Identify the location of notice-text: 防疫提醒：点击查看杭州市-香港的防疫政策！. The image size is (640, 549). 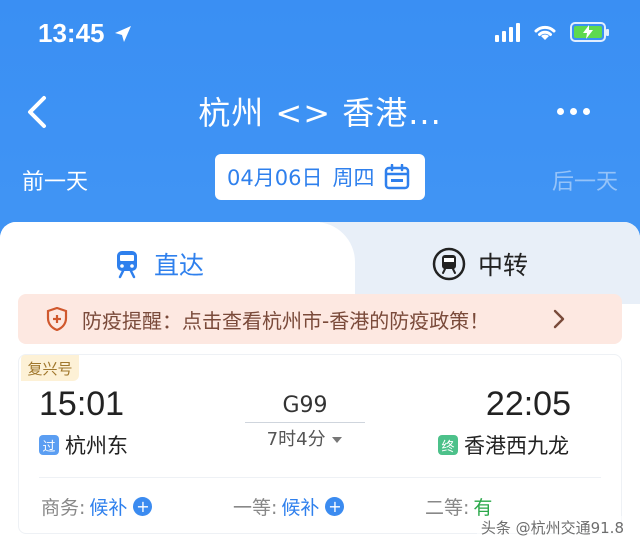
(286, 320).